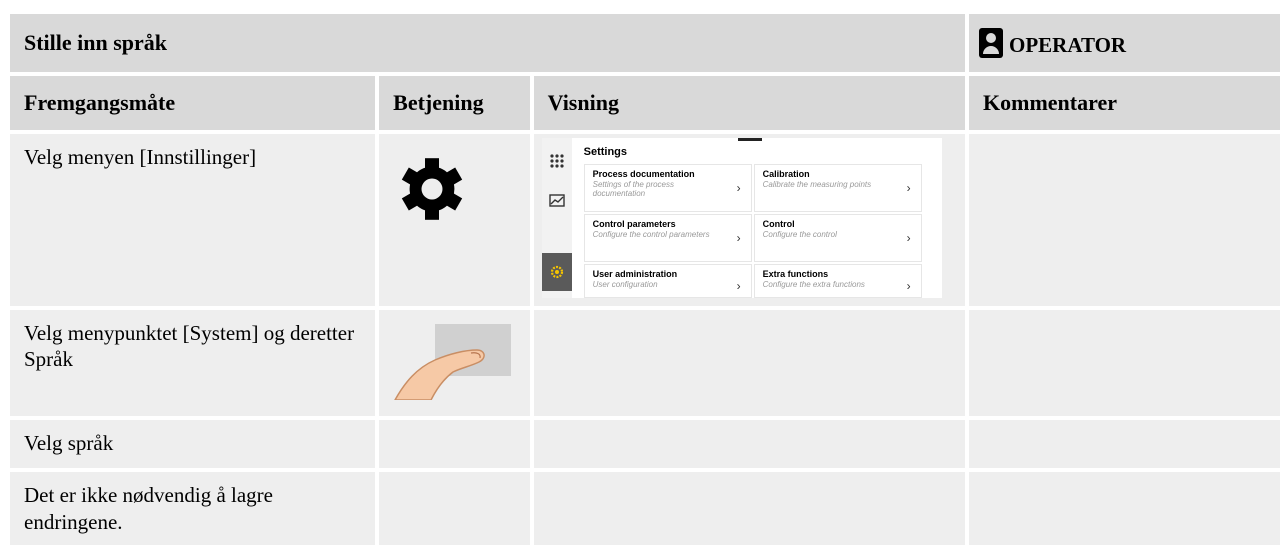 This screenshot has width=1284, height=549. Describe the element at coordinates (786, 174) in the screenshot. I see `card-title: Calibration` at that location.